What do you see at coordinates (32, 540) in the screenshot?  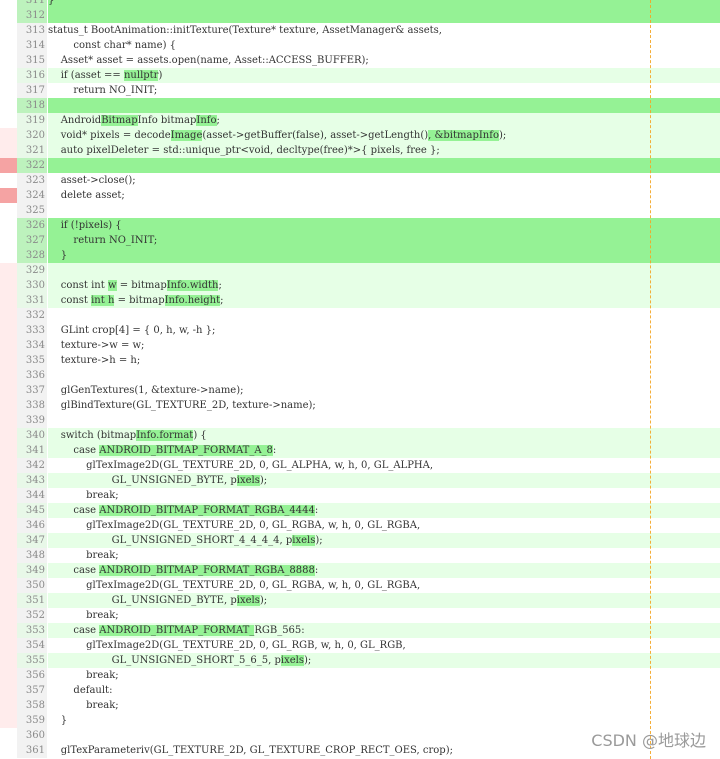 I see `line-number: 347` at bounding box center [32, 540].